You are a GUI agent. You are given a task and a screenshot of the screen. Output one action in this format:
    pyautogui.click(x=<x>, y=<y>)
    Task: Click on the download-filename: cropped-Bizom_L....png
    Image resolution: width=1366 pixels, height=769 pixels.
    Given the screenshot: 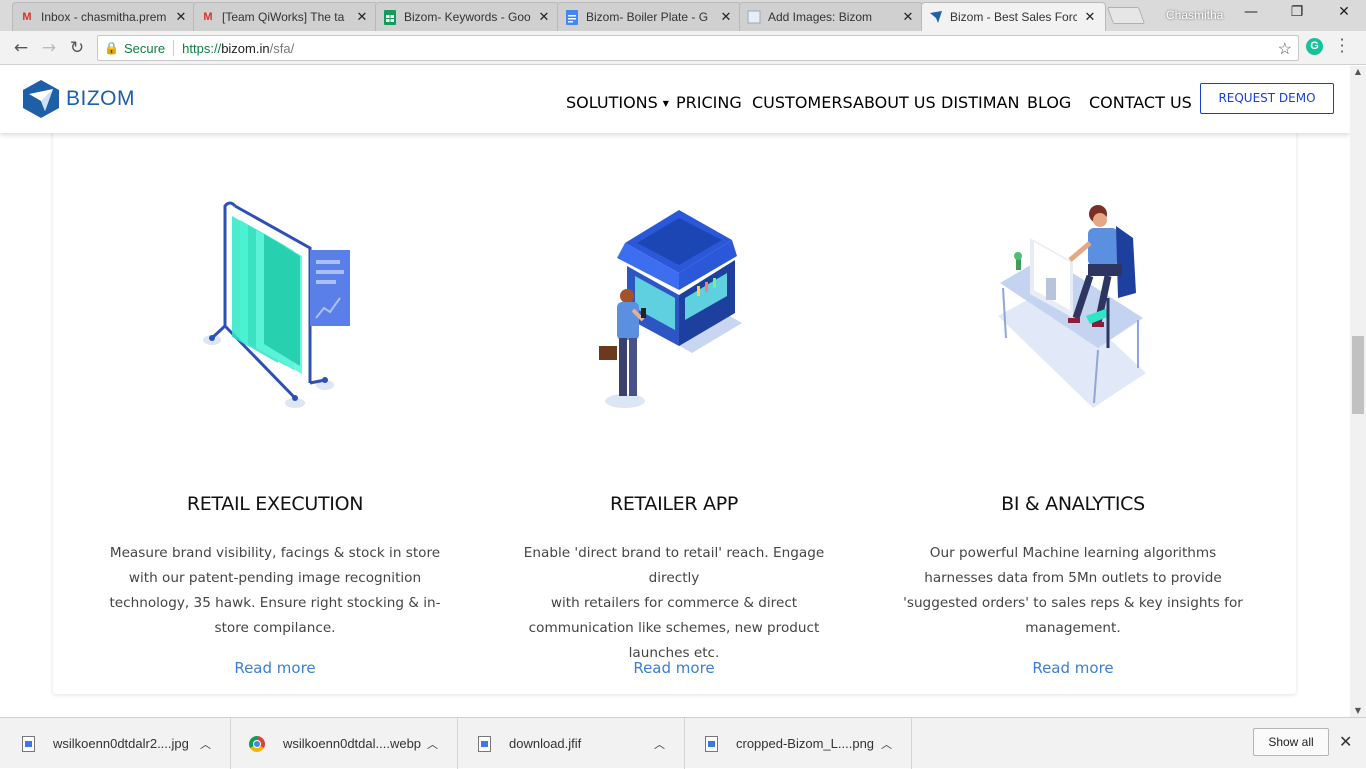 What is the action you would take?
    pyautogui.click(x=805, y=743)
    